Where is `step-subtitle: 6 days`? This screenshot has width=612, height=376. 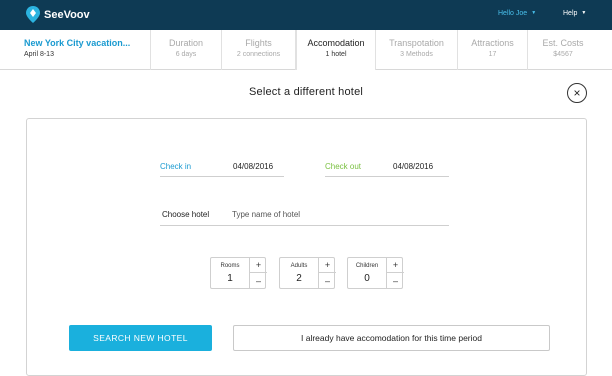
step-subtitle: 6 days is located at coordinates (186, 54).